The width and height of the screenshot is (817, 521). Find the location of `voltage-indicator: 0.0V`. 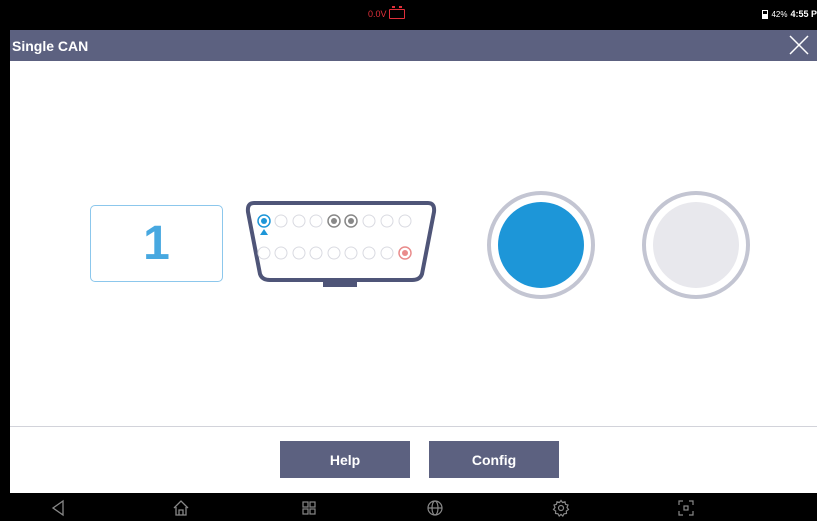

voltage-indicator: 0.0V is located at coordinates (386, 12).